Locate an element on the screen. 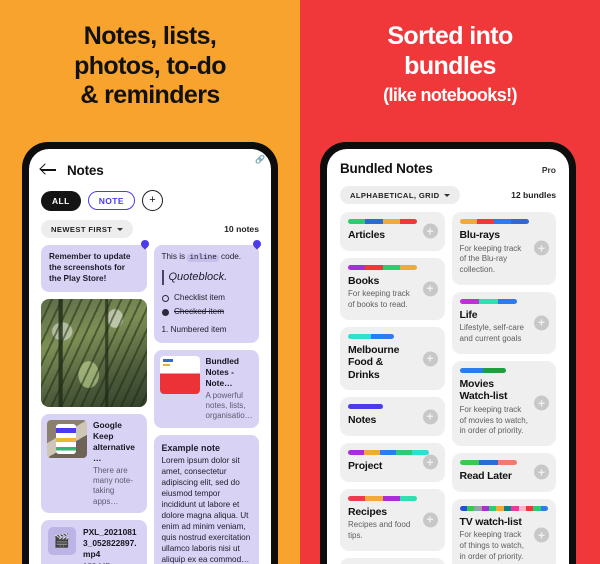 Image resolution: width=600 pixels, height=564 pixels. filter-chip-row: ALL NOTE + is located at coordinates (150, 200).